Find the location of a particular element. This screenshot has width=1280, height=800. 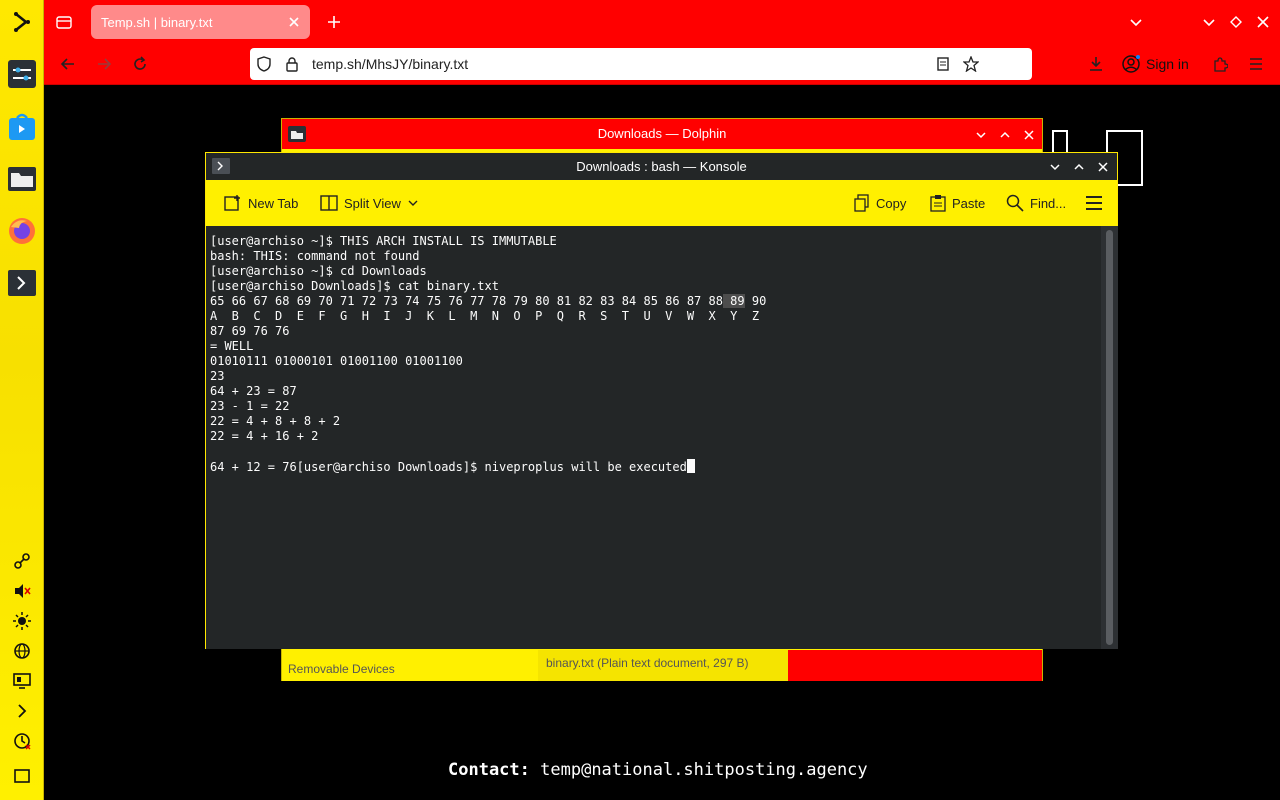

terminal-line: = WELL is located at coordinates (232, 346).